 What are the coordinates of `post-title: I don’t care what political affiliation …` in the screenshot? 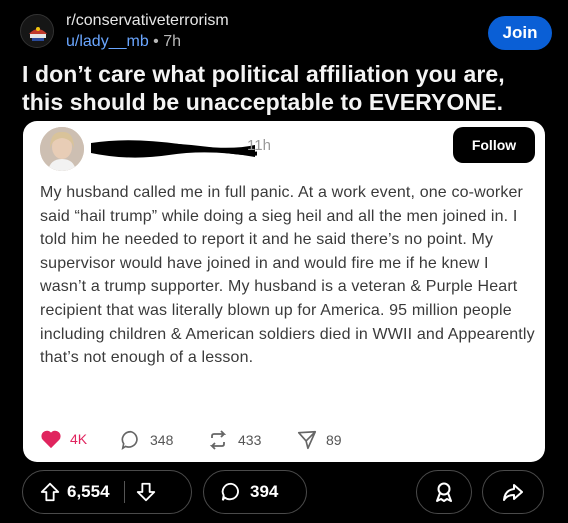 It's located at (263, 88).